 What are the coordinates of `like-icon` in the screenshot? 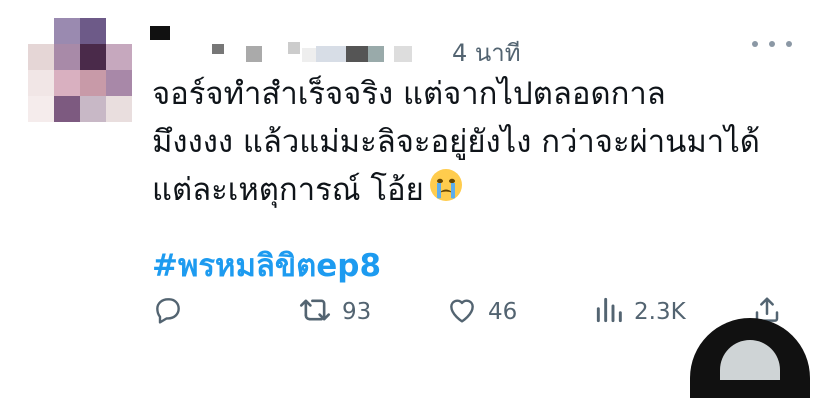 It's located at (462, 312).